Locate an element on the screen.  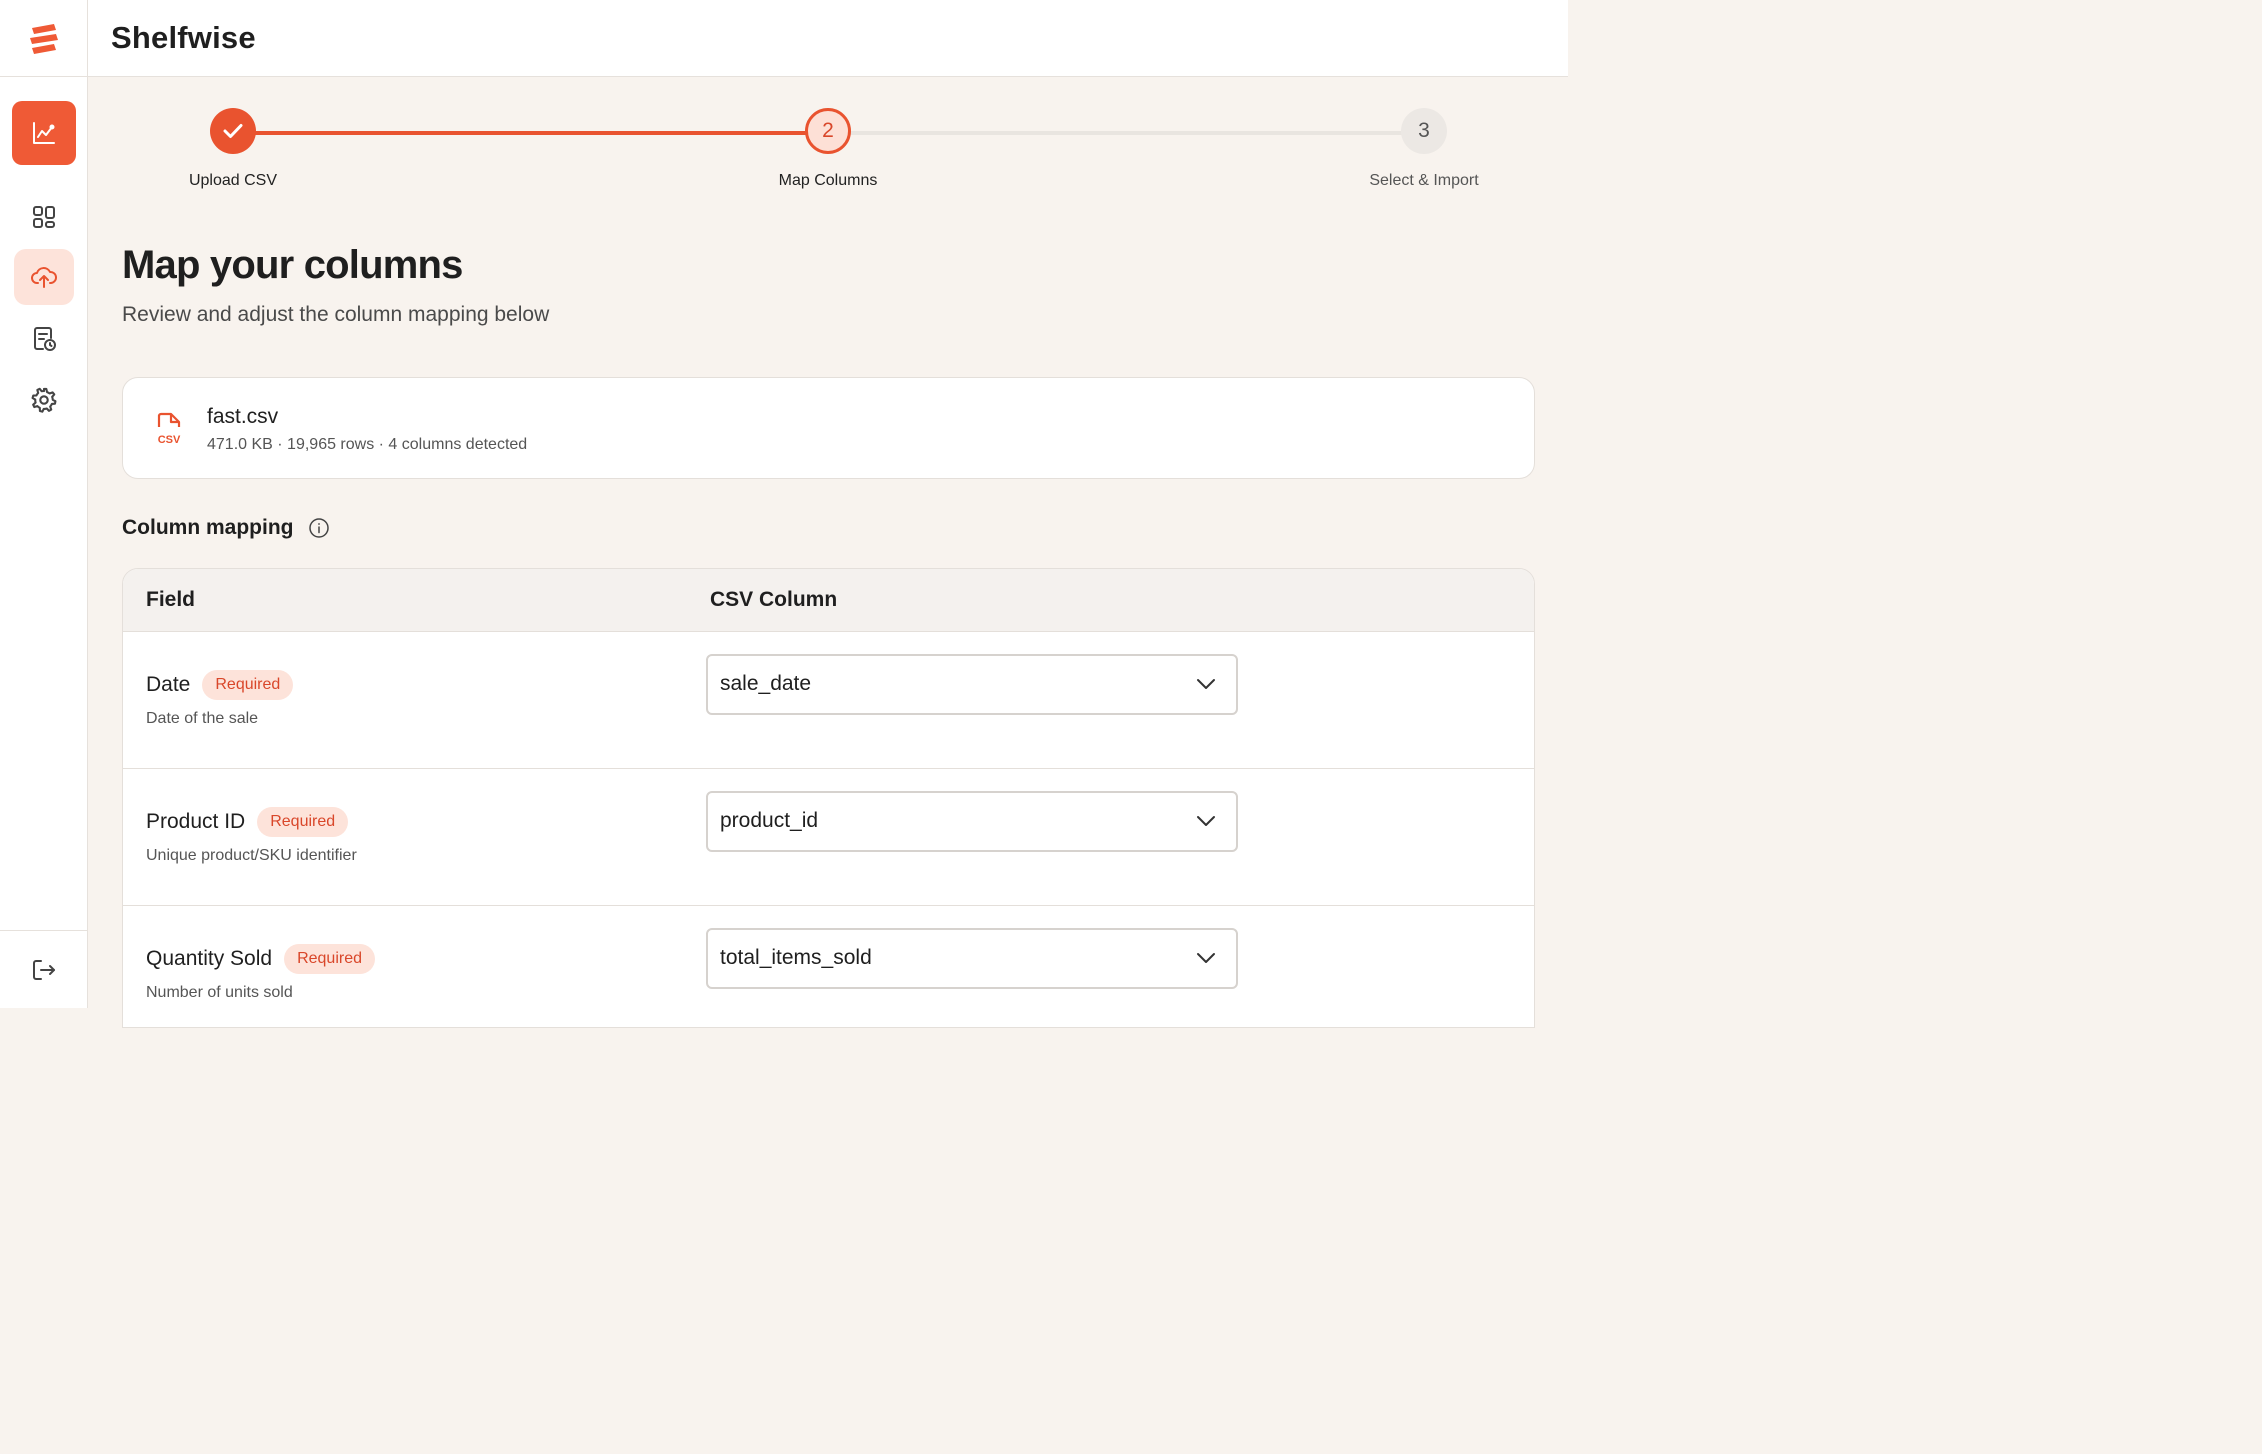
grid-icon is located at coordinates (44, 217).